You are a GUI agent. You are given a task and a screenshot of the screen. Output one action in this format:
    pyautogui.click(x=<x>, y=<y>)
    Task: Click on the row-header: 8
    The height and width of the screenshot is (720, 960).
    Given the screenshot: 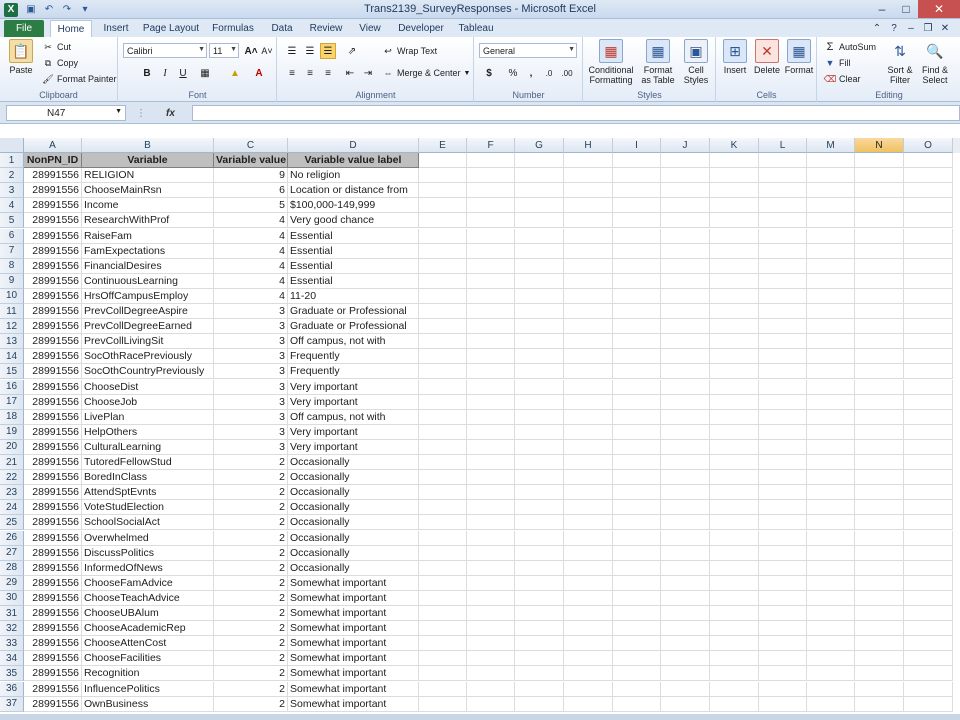 What is the action you would take?
    pyautogui.click(x=12, y=266)
    